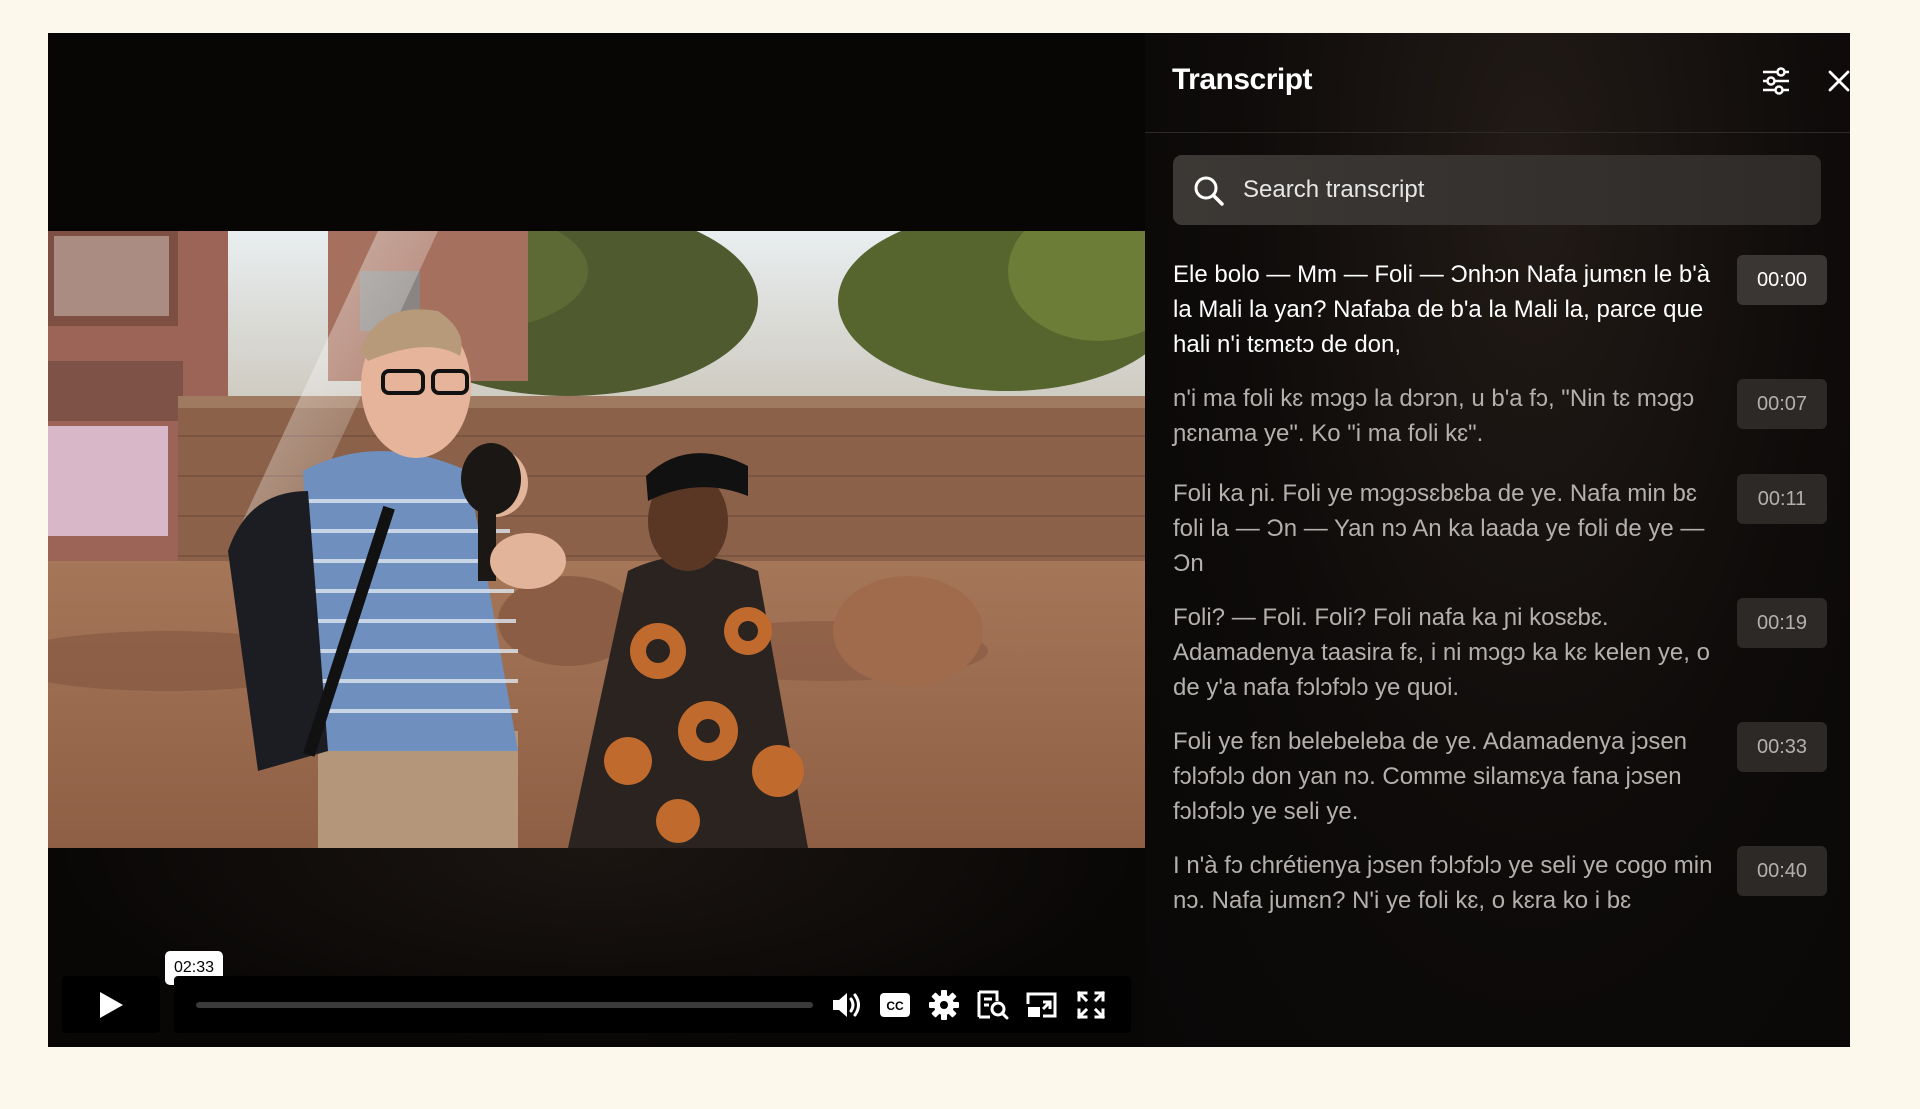 This screenshot has height=1109, width=1920. Describe the element at coordinates (1209, 191) in the screenshot. I see `search-icon` at that location.